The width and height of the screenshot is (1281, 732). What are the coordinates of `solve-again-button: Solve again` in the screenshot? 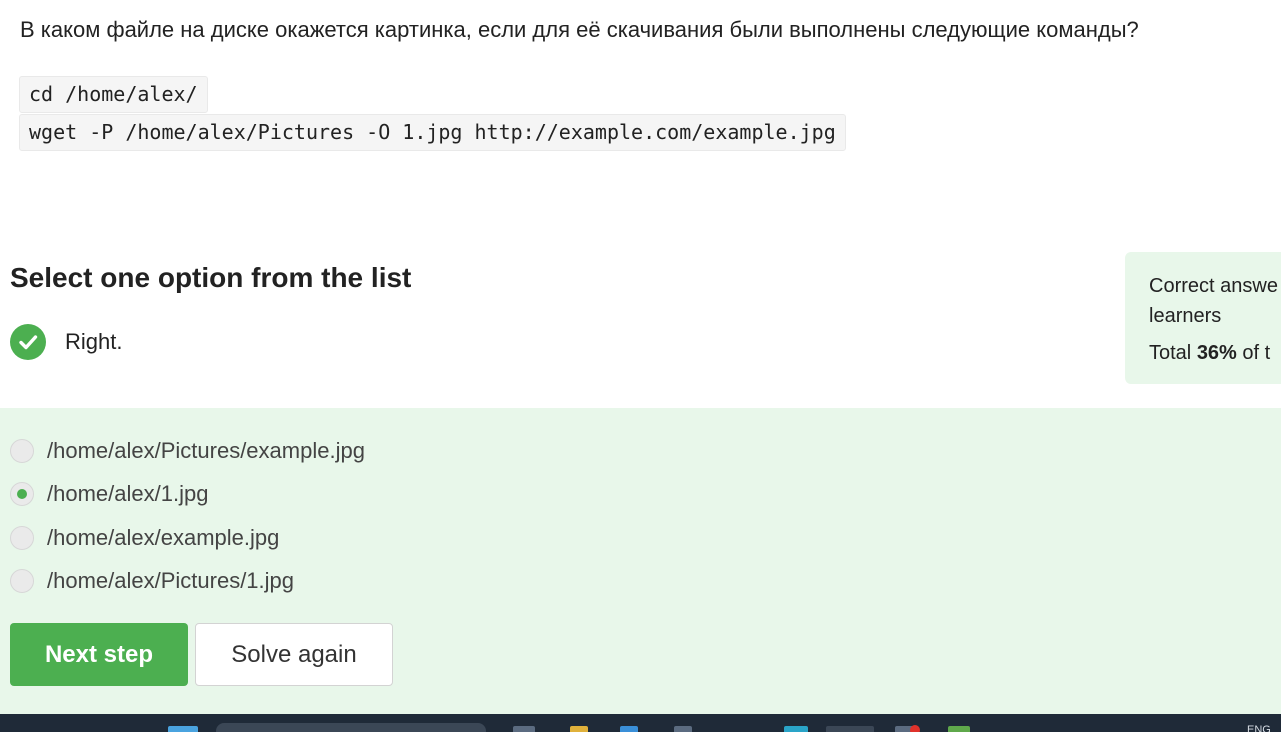 It's located at (294, 654).